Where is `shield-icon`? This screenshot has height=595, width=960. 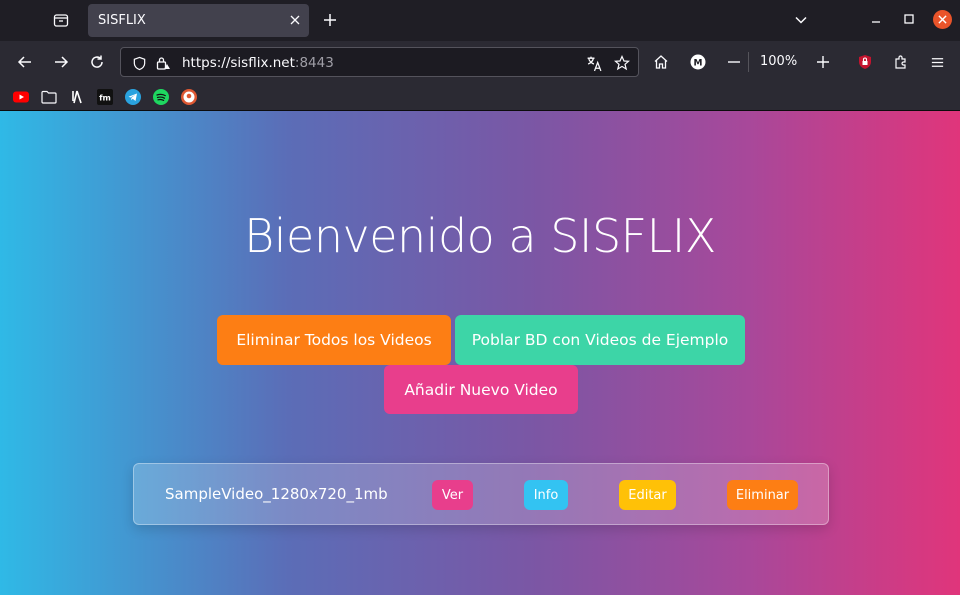
shield-icon is located at coordinates (139, 63).